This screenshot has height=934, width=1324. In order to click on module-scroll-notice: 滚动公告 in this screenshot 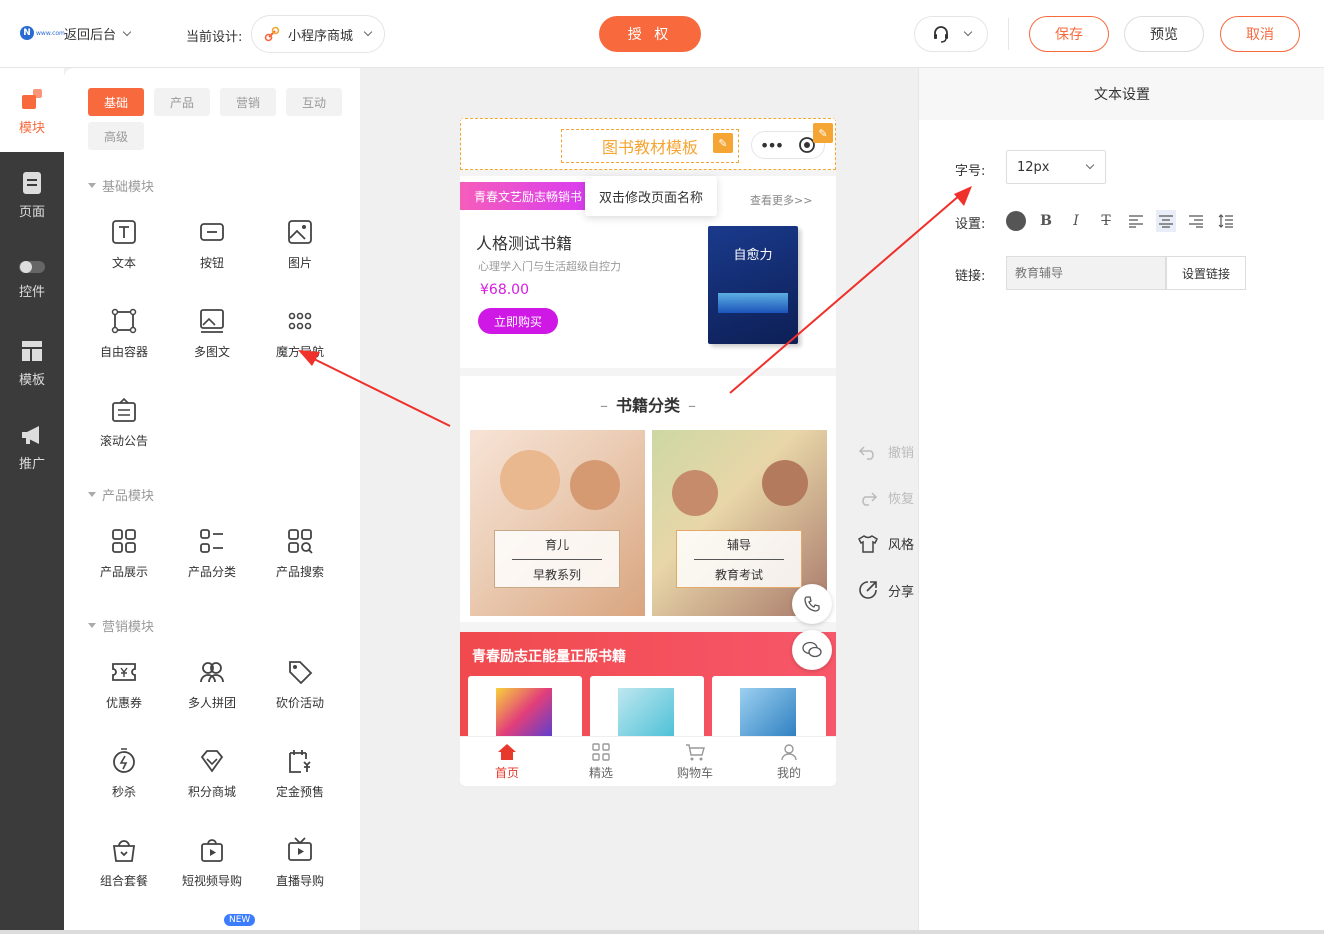, I will do `click(124, 428)`.